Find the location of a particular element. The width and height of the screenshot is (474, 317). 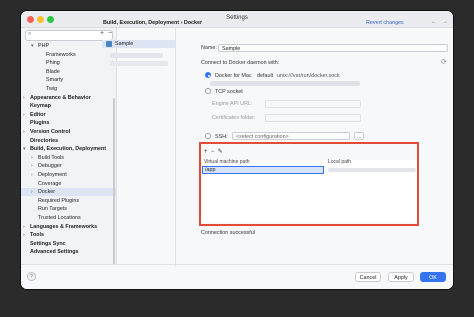

sidebar-item: Frameworks is located at coordinates (68, 55).